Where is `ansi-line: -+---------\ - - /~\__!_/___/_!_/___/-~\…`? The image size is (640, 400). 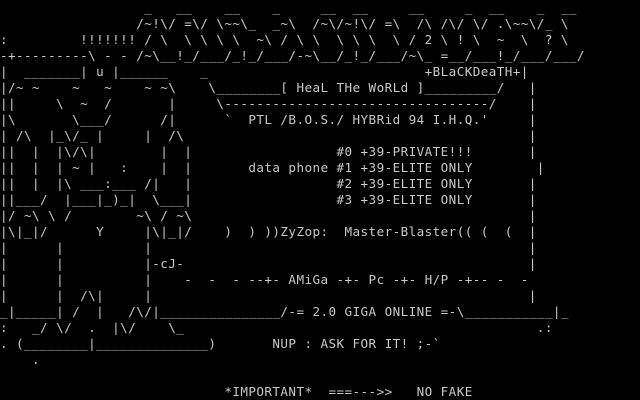
ansi-line: -+---------\ - - /~\__!_/___/_!_/___/-~\… is located at coordinates (292, 55).